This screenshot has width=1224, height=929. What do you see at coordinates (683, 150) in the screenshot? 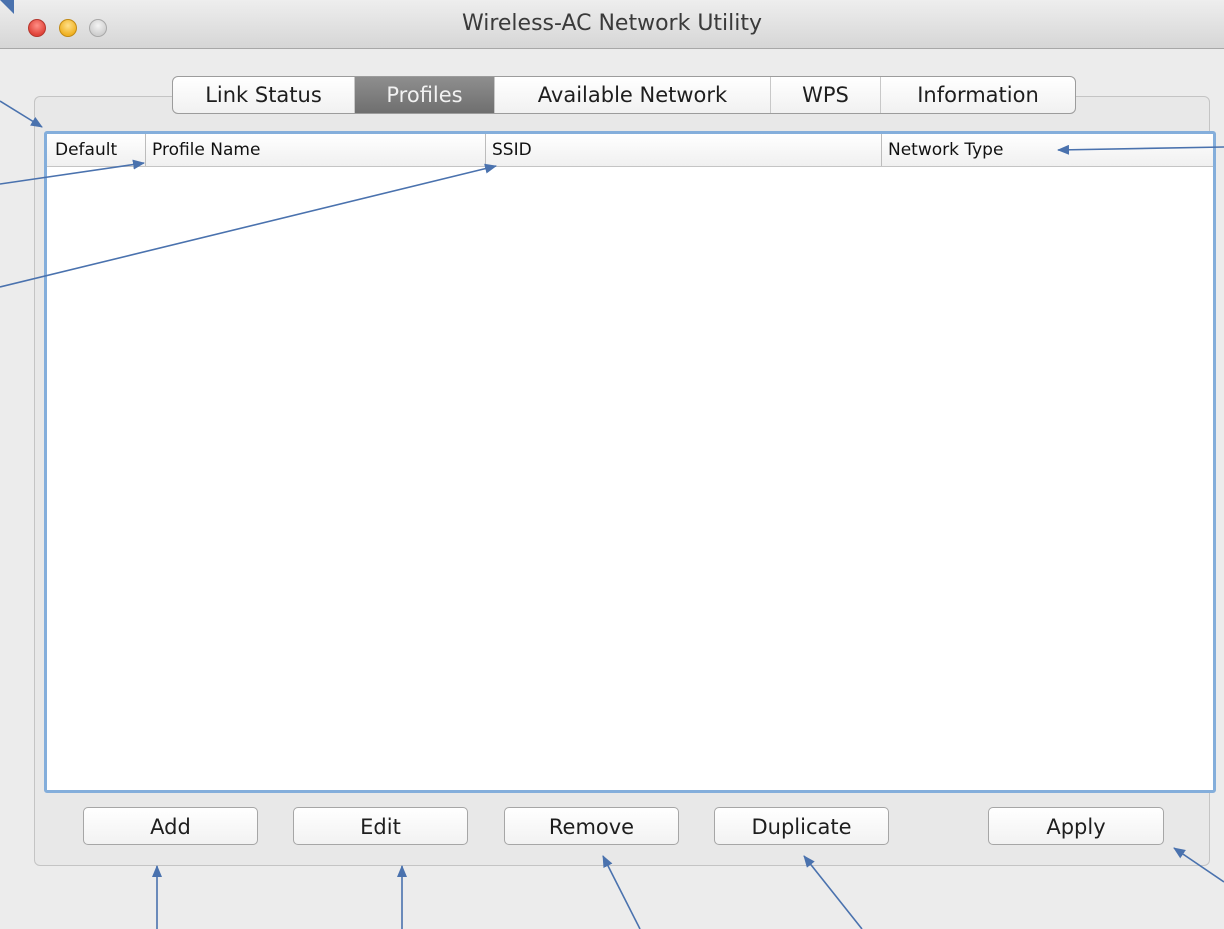
I see `column-header-ssid: SSID` at bounding box center [683, 150].